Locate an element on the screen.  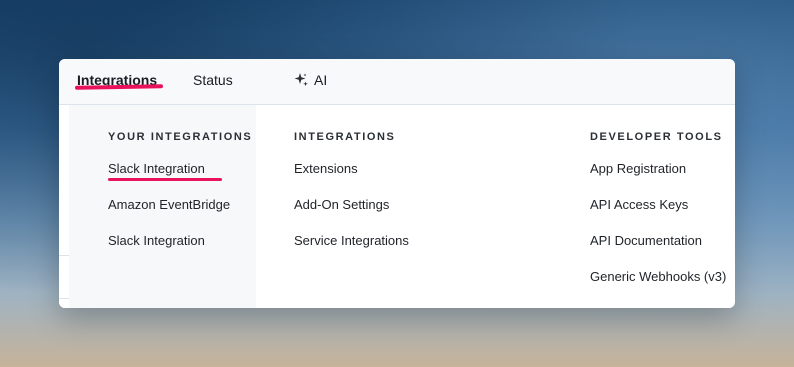
link-api-access-keys: API Access Keys is located at coordinates (639, 204).